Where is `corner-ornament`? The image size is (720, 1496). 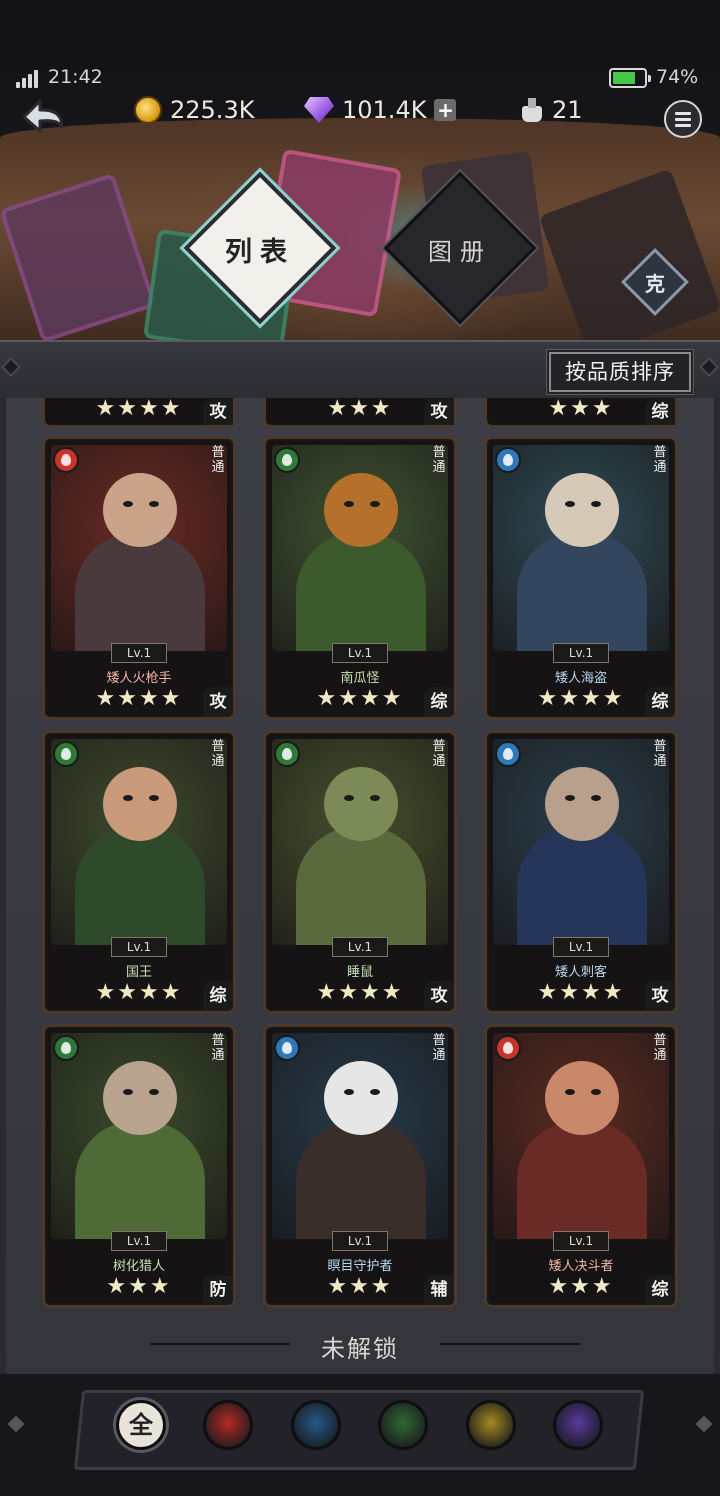
corner-ornament is located at coordinates (11, 367).